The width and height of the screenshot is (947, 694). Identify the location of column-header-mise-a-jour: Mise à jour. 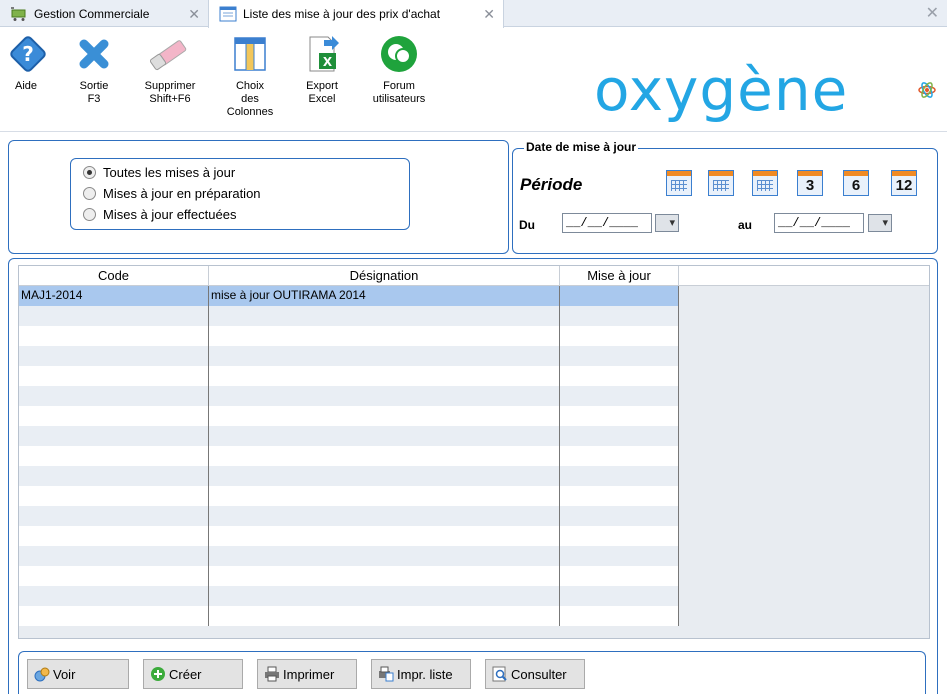
(619, 276).